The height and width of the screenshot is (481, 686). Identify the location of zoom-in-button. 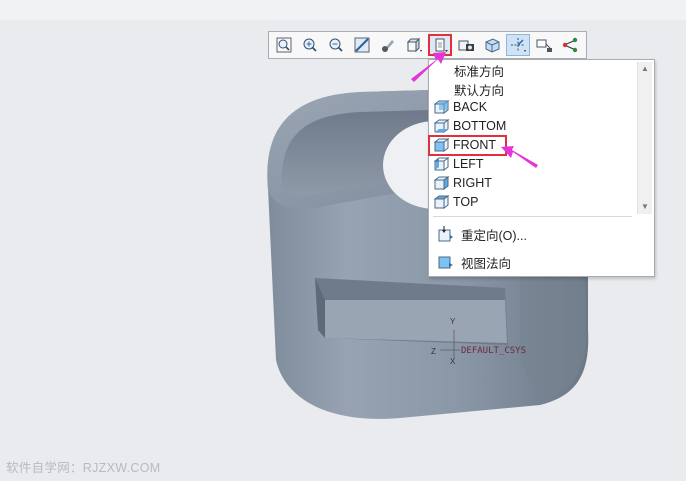
(310, 45).